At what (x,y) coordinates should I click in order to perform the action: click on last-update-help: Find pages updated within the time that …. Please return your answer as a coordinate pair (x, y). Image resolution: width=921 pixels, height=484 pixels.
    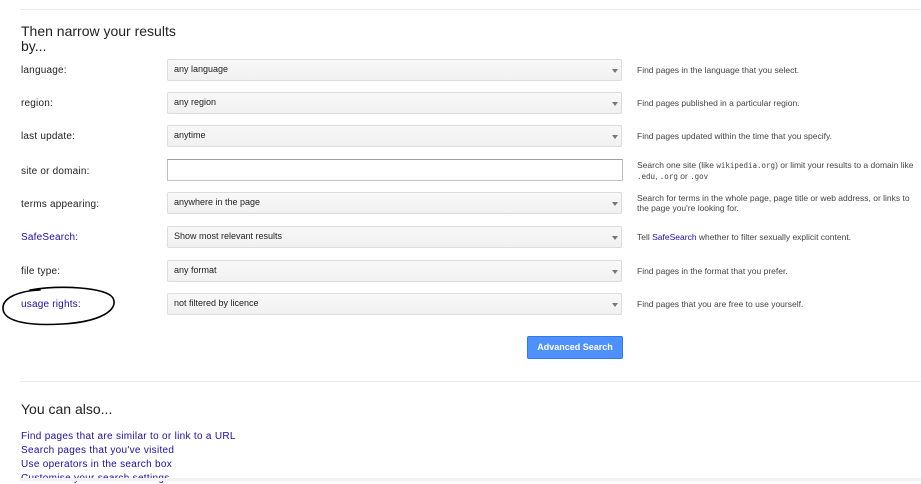
    Looking at the image, I should click on (734, 136).